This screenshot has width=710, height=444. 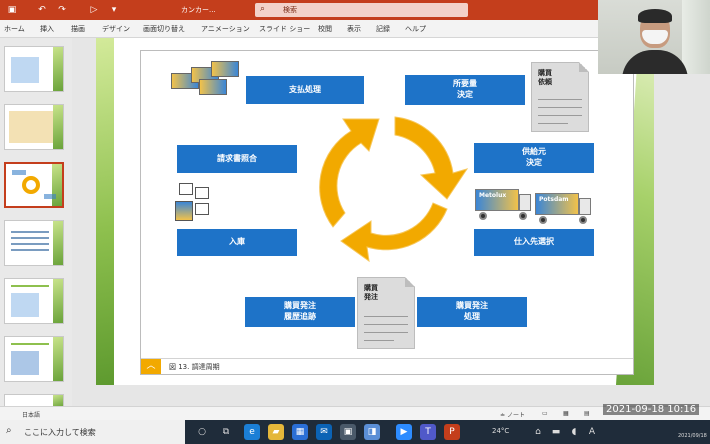 What do you see at coordinates (538, 432) in the screenshot?
I see `tray-icon: ⌂` at bounding box center [538, 432].